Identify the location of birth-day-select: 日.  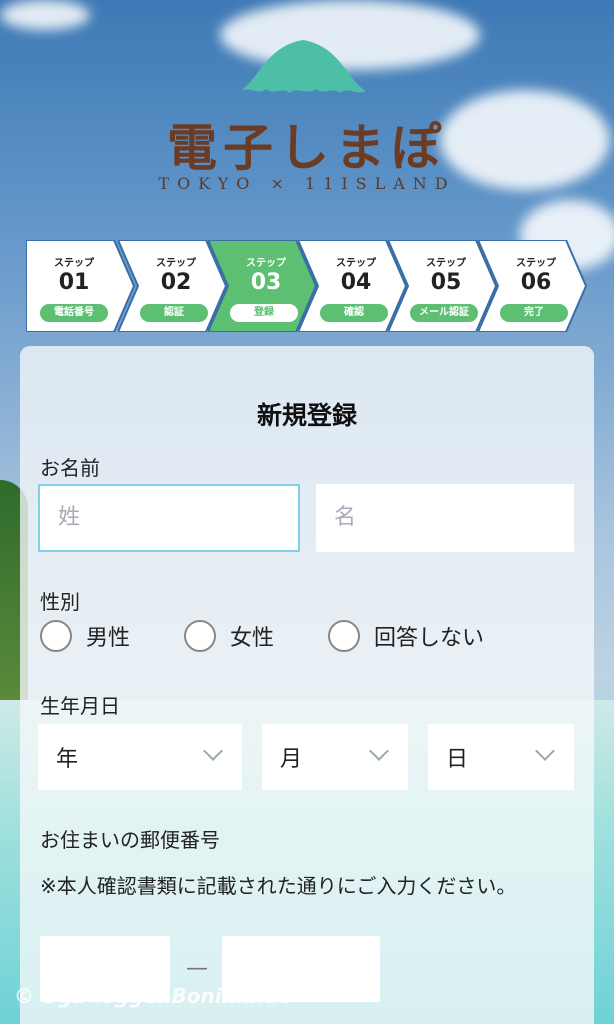
(501, 757).